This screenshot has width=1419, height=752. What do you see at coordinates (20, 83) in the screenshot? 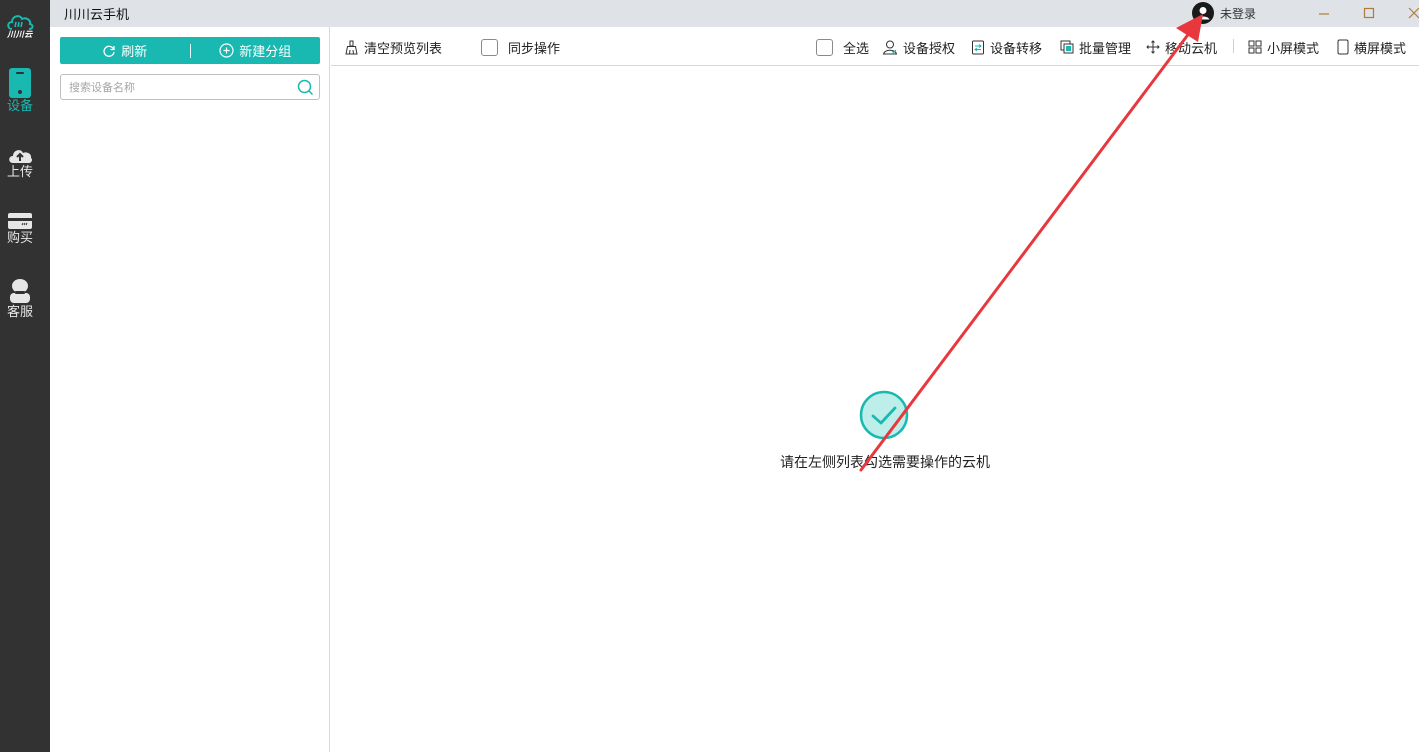
I see `phone-icon` at bounding box center [20, 83].